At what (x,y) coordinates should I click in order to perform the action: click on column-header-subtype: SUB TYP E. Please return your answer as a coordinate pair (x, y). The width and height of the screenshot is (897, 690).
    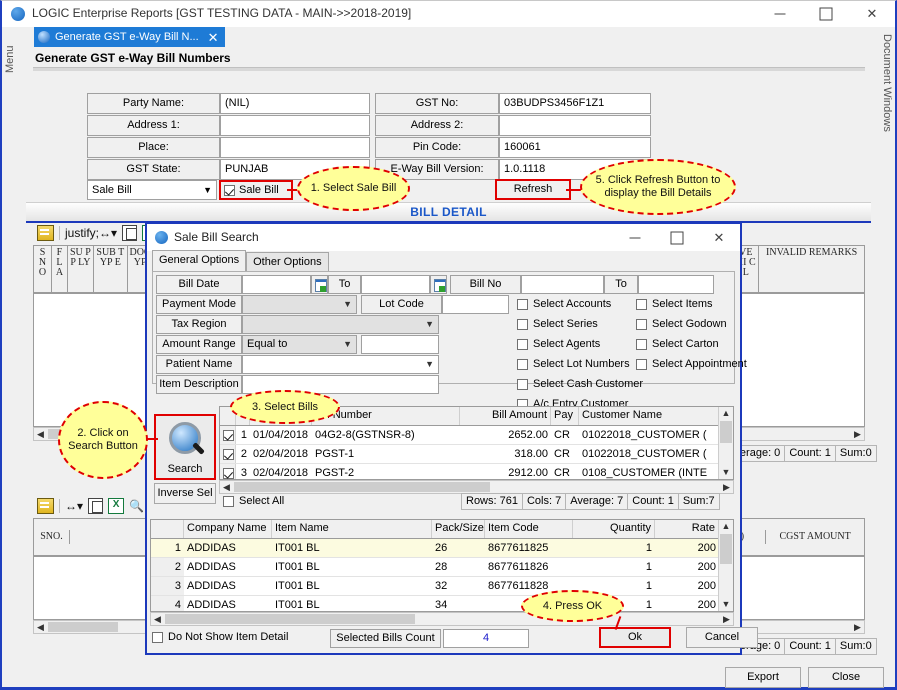
    Looking at the image, I should click on (111, 269).